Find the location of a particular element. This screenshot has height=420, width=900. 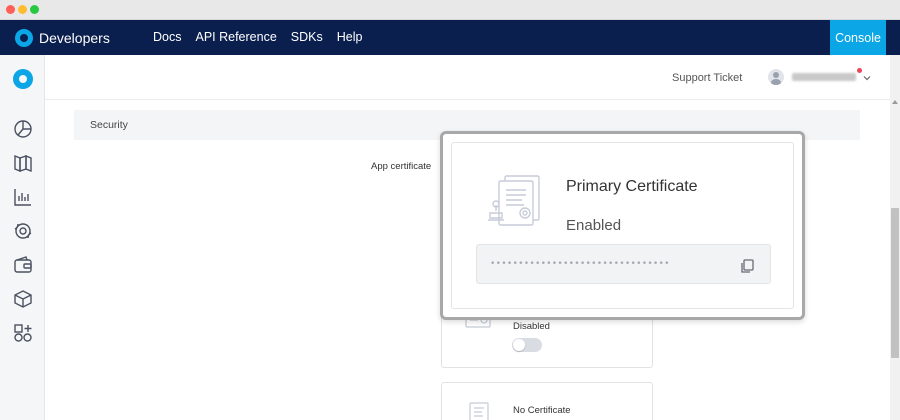

maximize-window-button is located at coordinates (34, 9).